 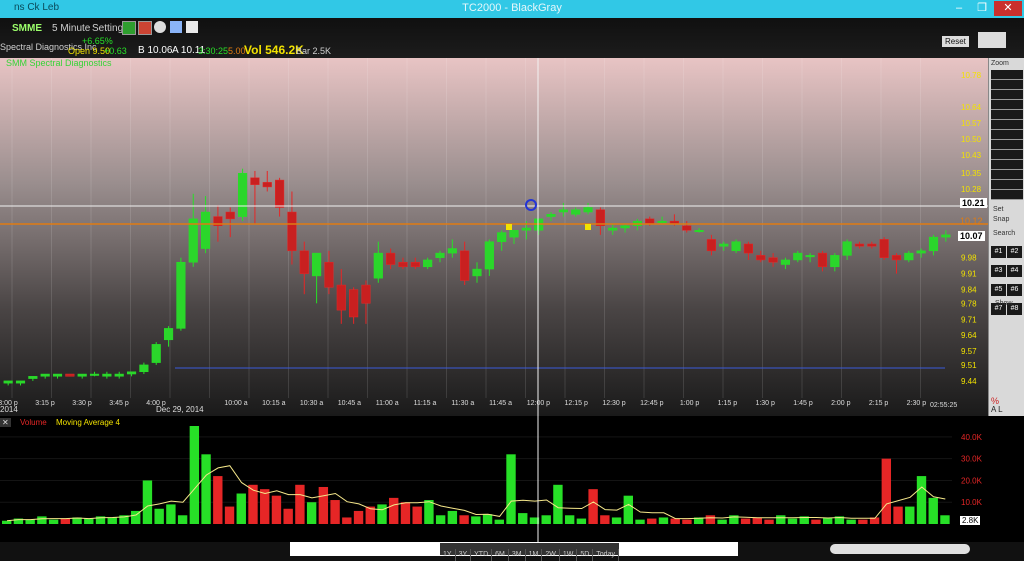 I want to click on range-tab: 1M, so click(x=534, y=555).